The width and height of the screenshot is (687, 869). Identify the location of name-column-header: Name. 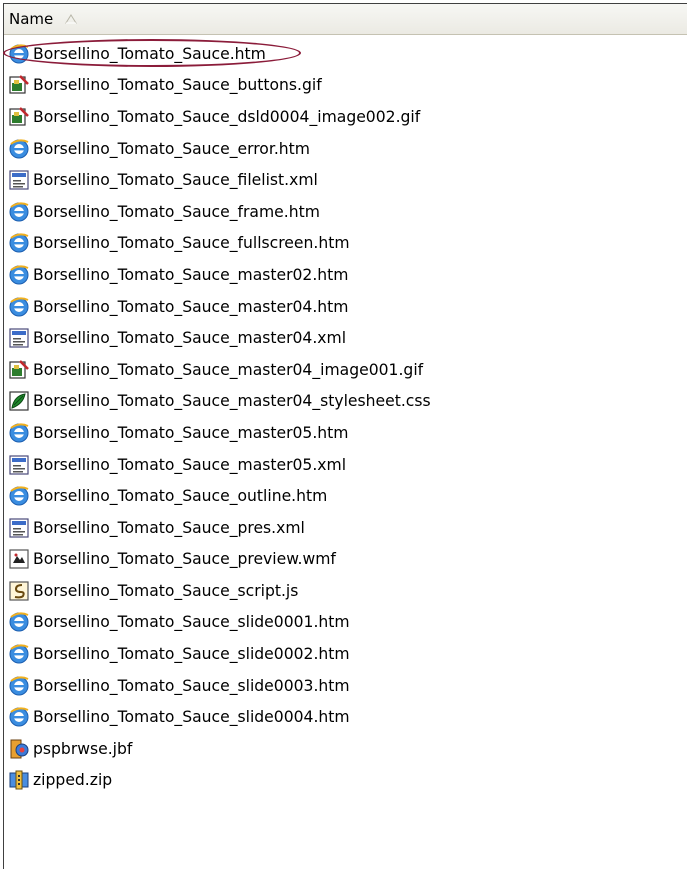
(345, 19).